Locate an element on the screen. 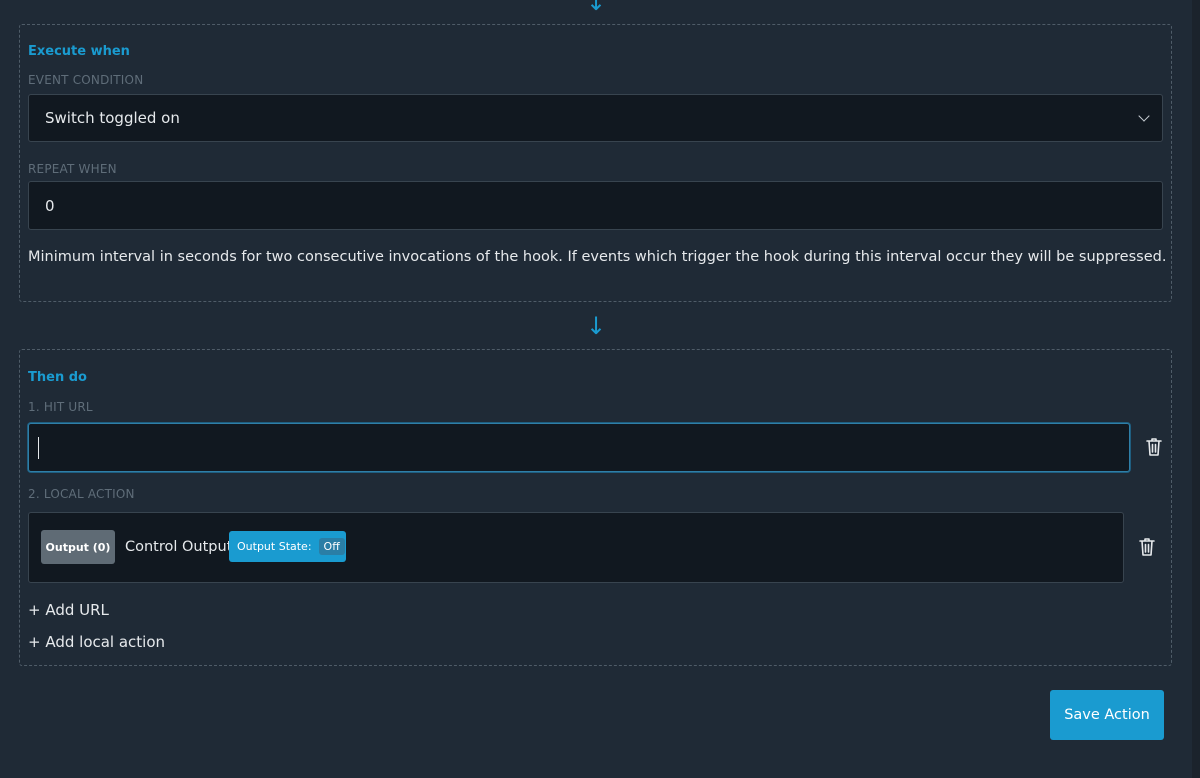  flow-arrow-icon: ↓ is located at coordinates (596, 326).